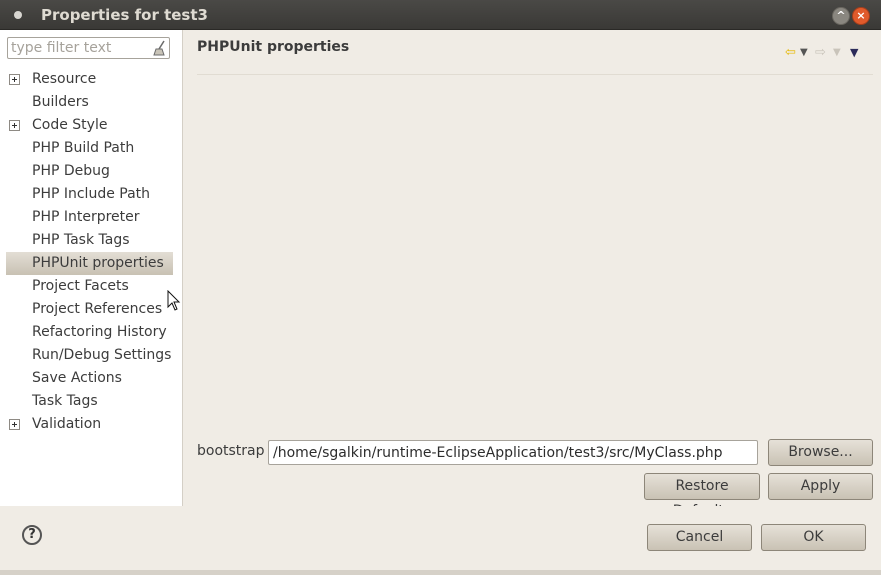 Image resolution: width=881 pixels, height=575 pixels. What do you see at coordinates (440, 15) in the screenshot?
I see `title-bar: Properties for test3 ^ ×` at bounding box center [440, 15].